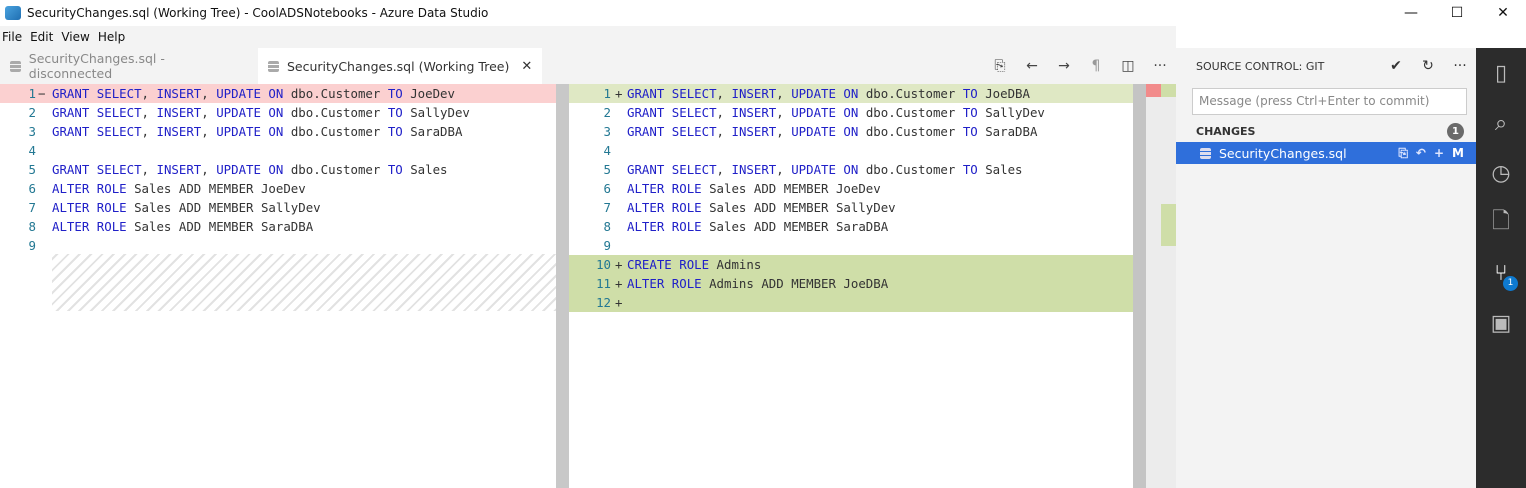 The width and height of the screenshot is (1526, 488). What do you see at coordinates (857, 264) in the screenshot?
I see `code-line: 10 + CREATE ROLE Admins` at bounding box center [857, 264].